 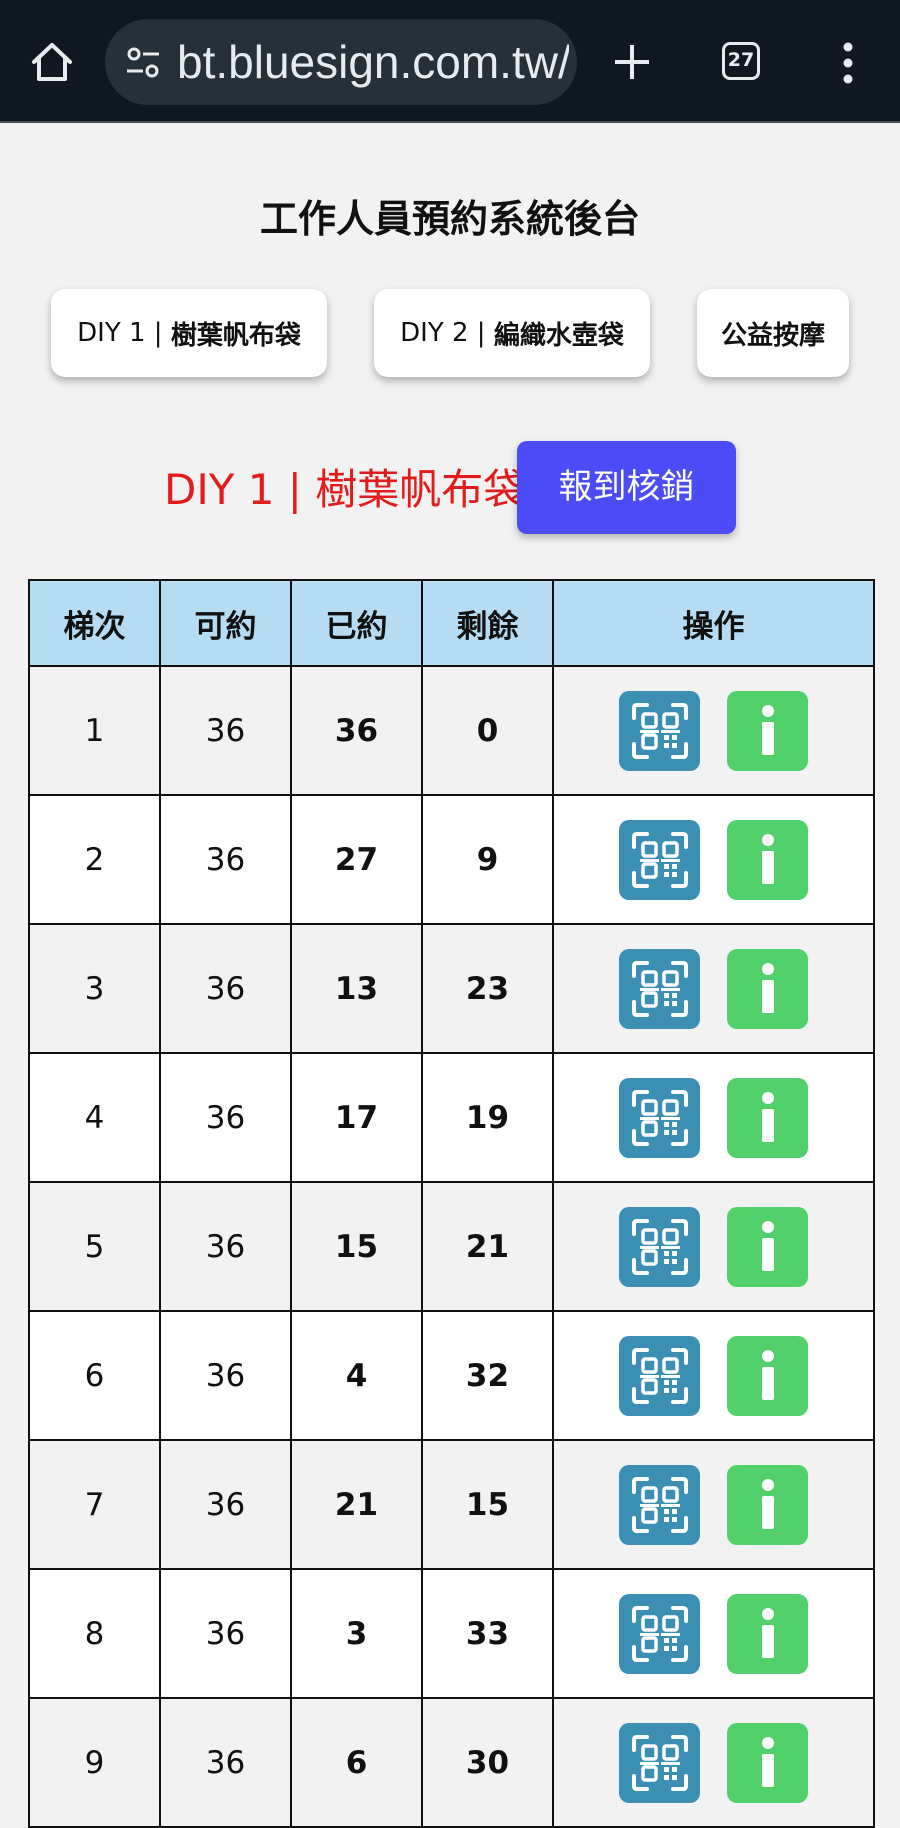 What do you see at coordinates (451, 1246) in the screenshot?
I see `table-row: 5 36 15 21` at bounding box center [451, 1246].